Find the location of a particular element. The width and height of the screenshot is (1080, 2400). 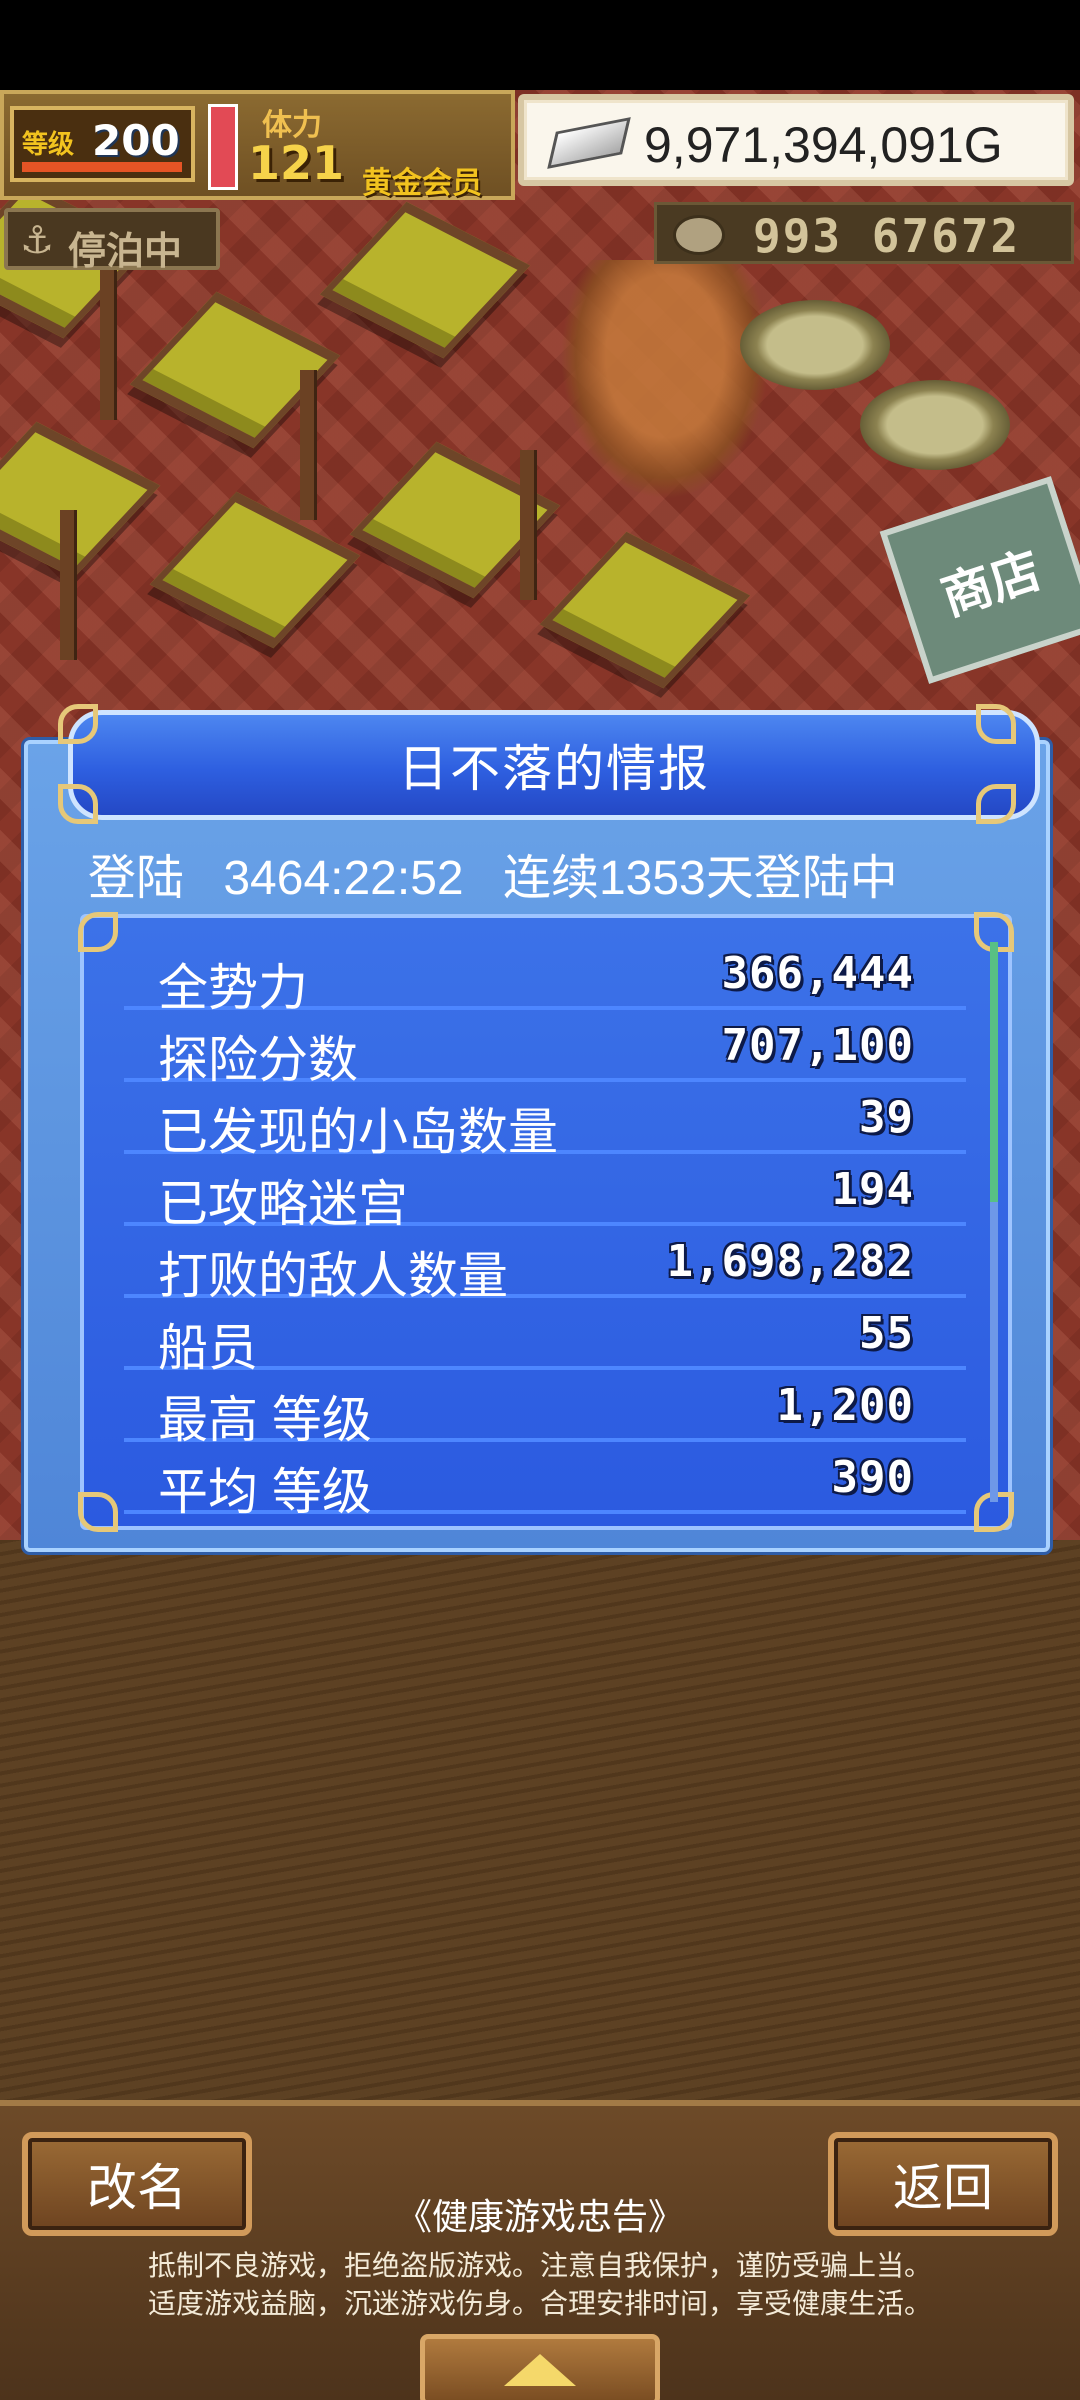

stat-row: 全势力 366,444 is located at coordinates (545, 977).